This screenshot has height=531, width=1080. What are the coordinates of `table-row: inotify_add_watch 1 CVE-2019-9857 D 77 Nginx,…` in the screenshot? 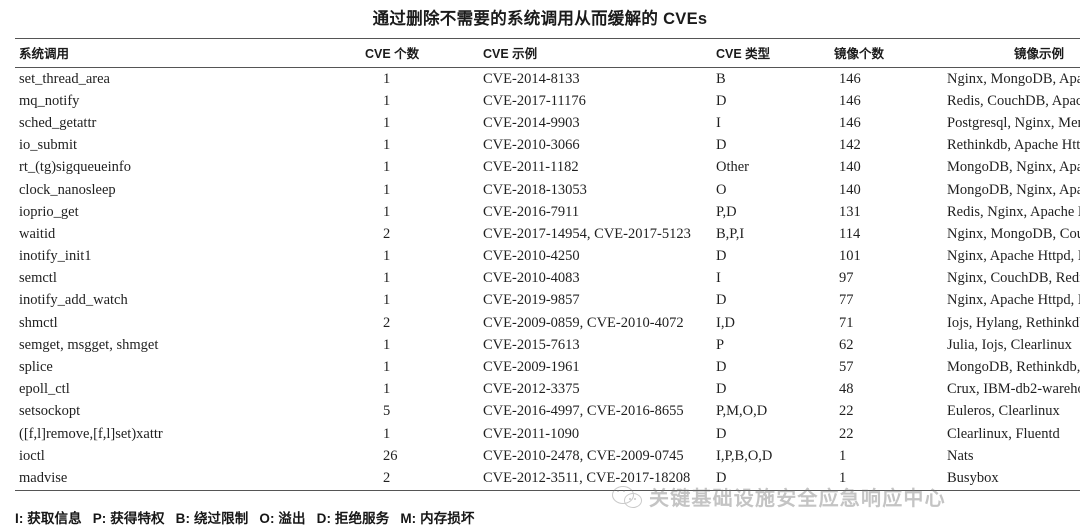 It's located at (547, 301).